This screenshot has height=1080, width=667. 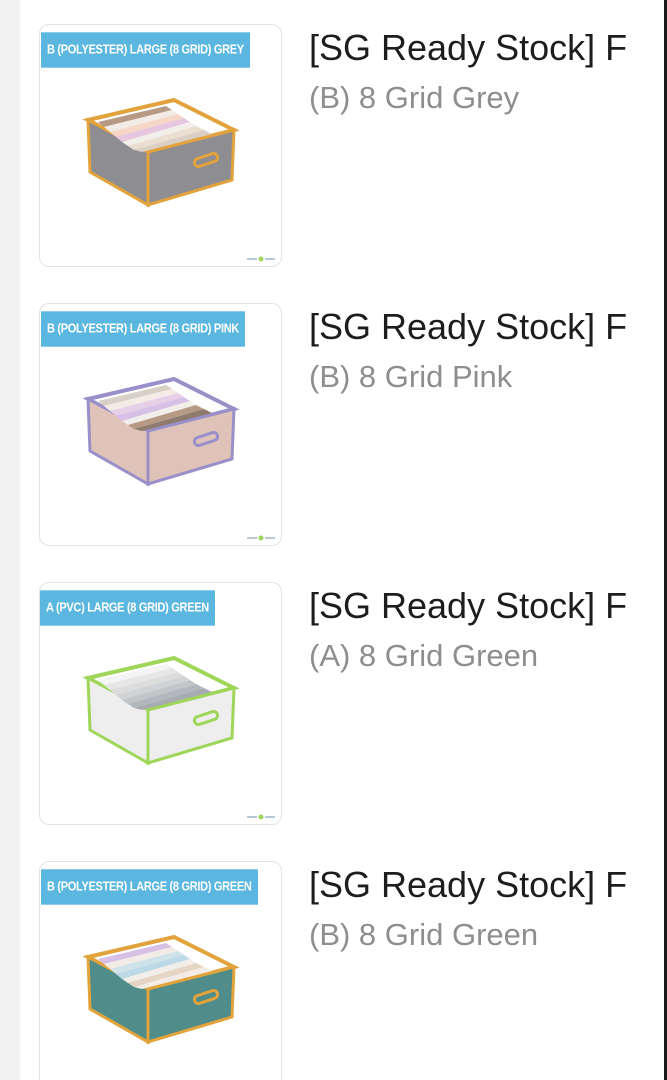 I want to click on product-thumbnail: B (POLYESTER) LARGE (8 GRID) GREY, so click(x=160, y=145).